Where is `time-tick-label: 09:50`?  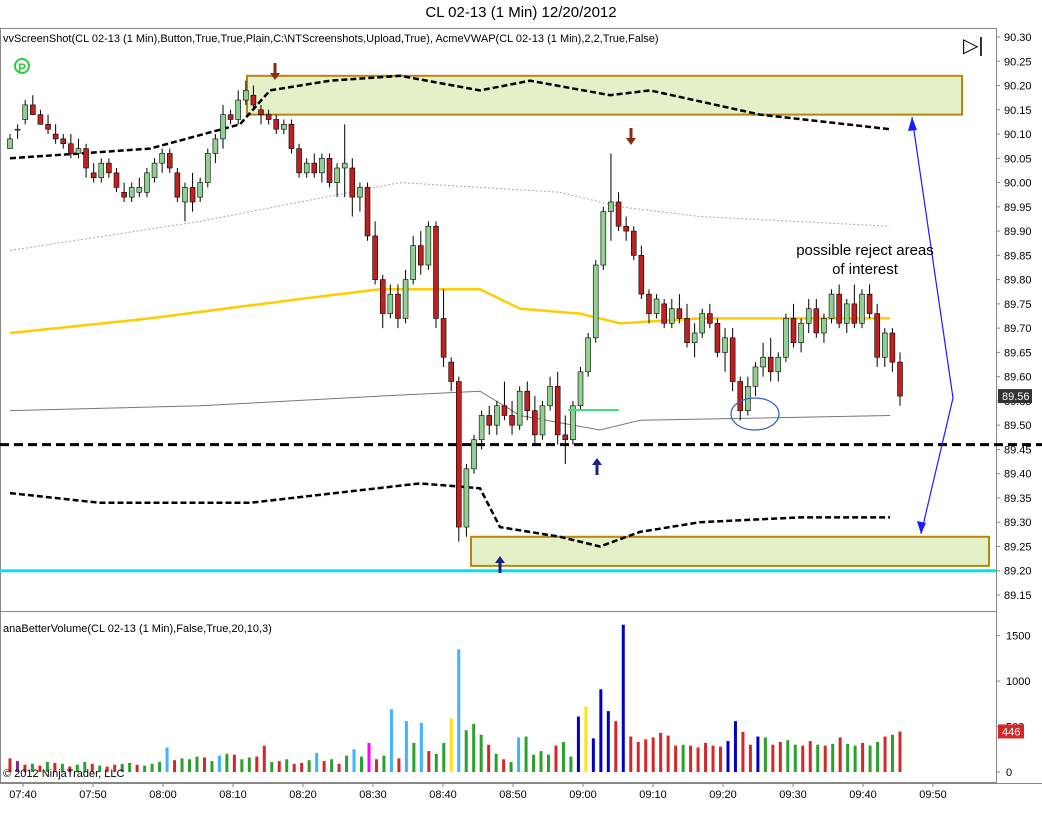
time-tick-label: 09:50 is located at coordinates (933, 795).